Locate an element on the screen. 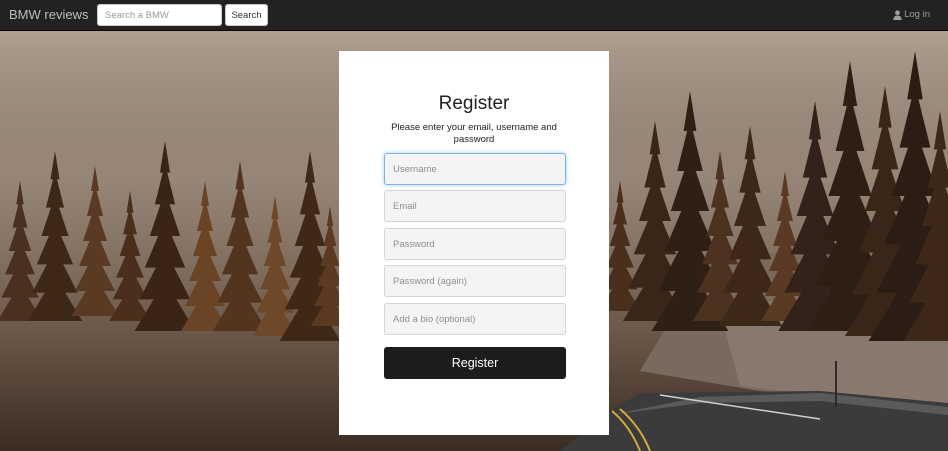  username-field is located at coordinates (475, 169).